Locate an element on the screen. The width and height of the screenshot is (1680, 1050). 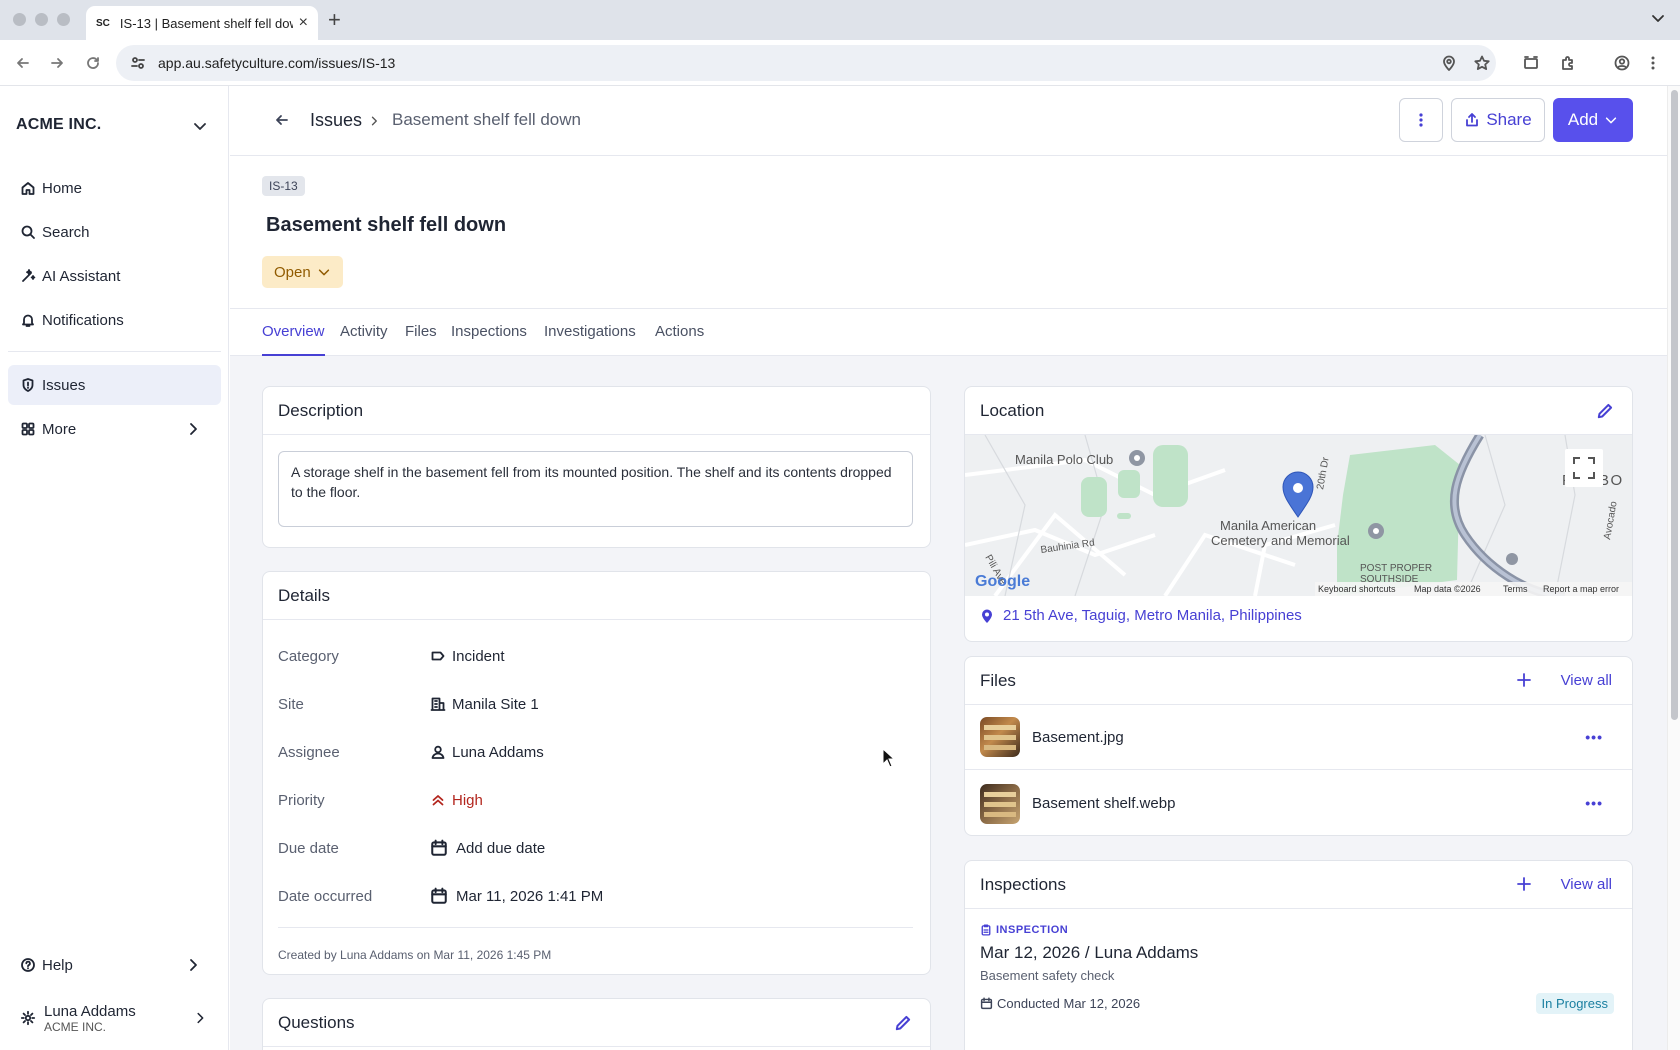
assignee-value: Luna Addams is located at coordinates (487, 752).